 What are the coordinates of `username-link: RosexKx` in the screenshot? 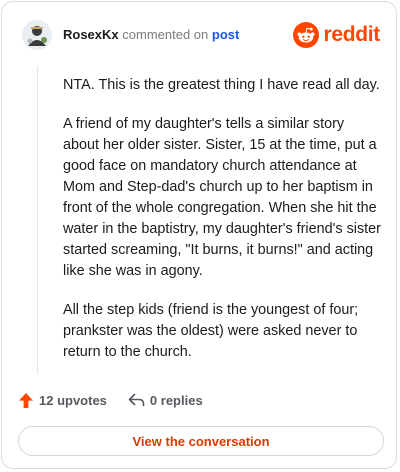 It's located at (91, 34).